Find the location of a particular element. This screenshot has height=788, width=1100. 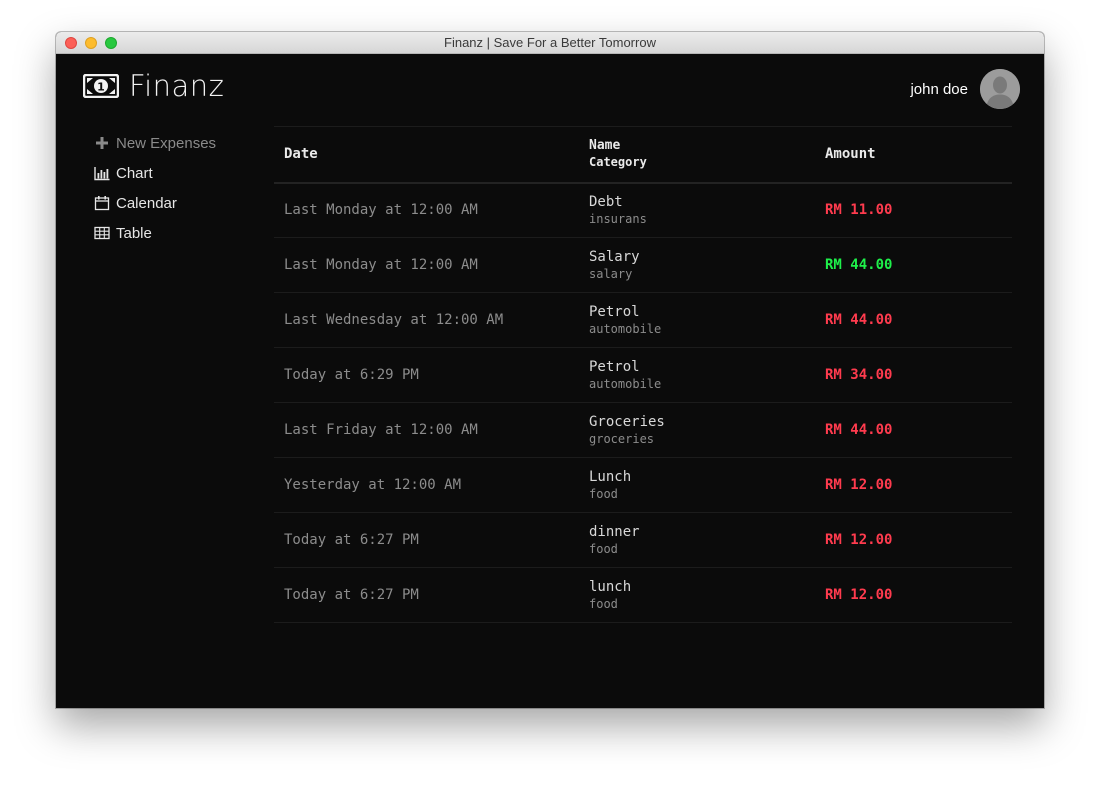

table-header-row: Date Name Category Amount is located at coordinates (643, 154).